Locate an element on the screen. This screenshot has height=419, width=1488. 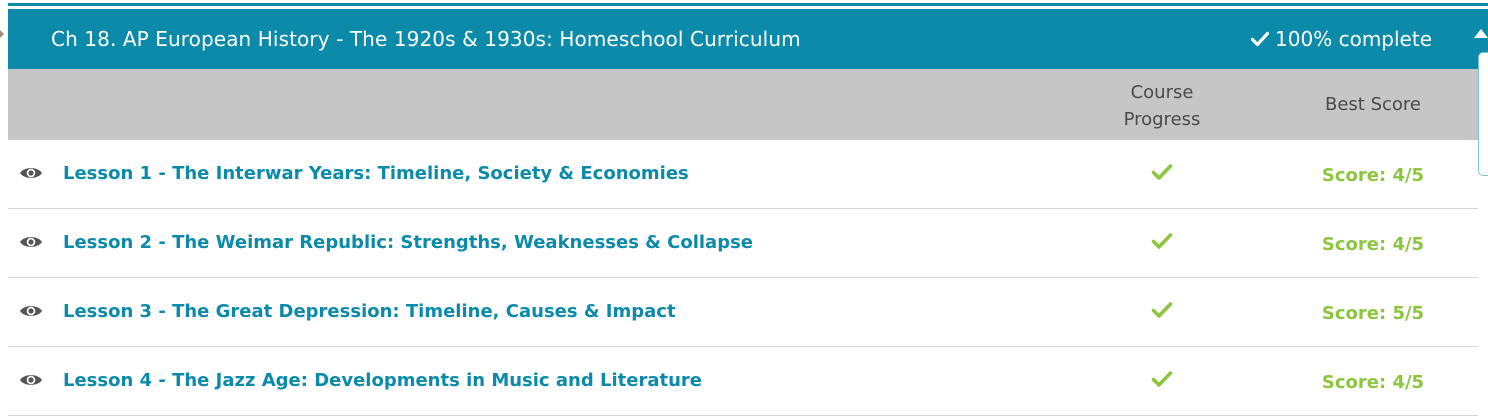
column-header-progress: Course Progress is located at coordinates (1162, 106).